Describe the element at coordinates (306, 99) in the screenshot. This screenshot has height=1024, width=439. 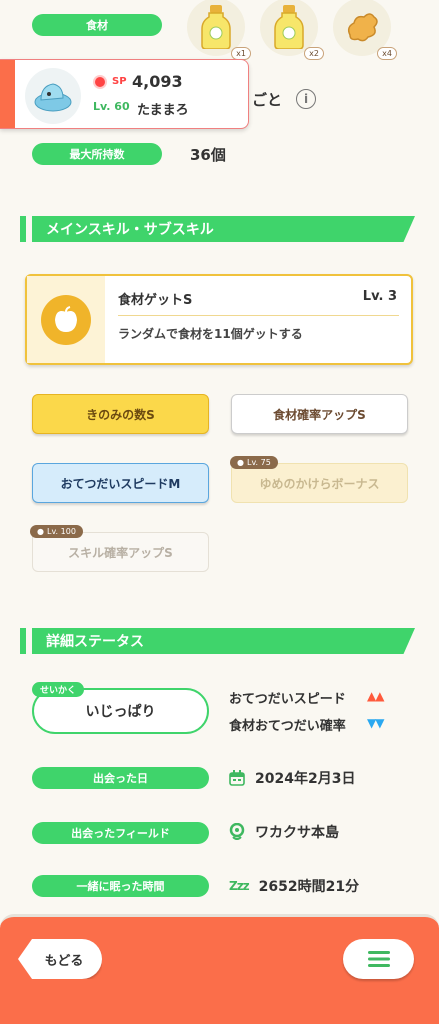
I see `info-icon: i` at that location.